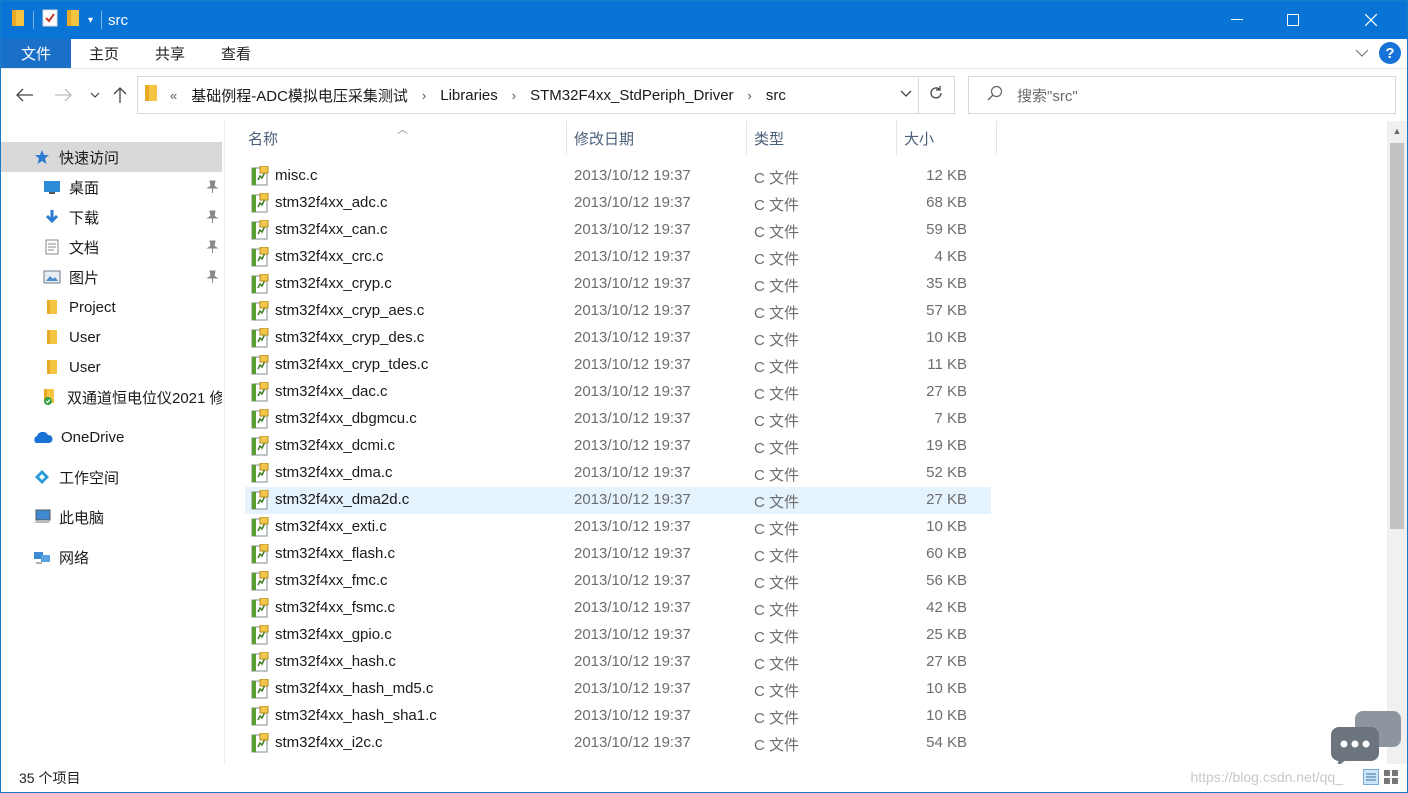  What do you see at coordinates (84, 248) in the screenshot?
I see `sidebar-item-label: 文档` at bounding box center [84, 248].